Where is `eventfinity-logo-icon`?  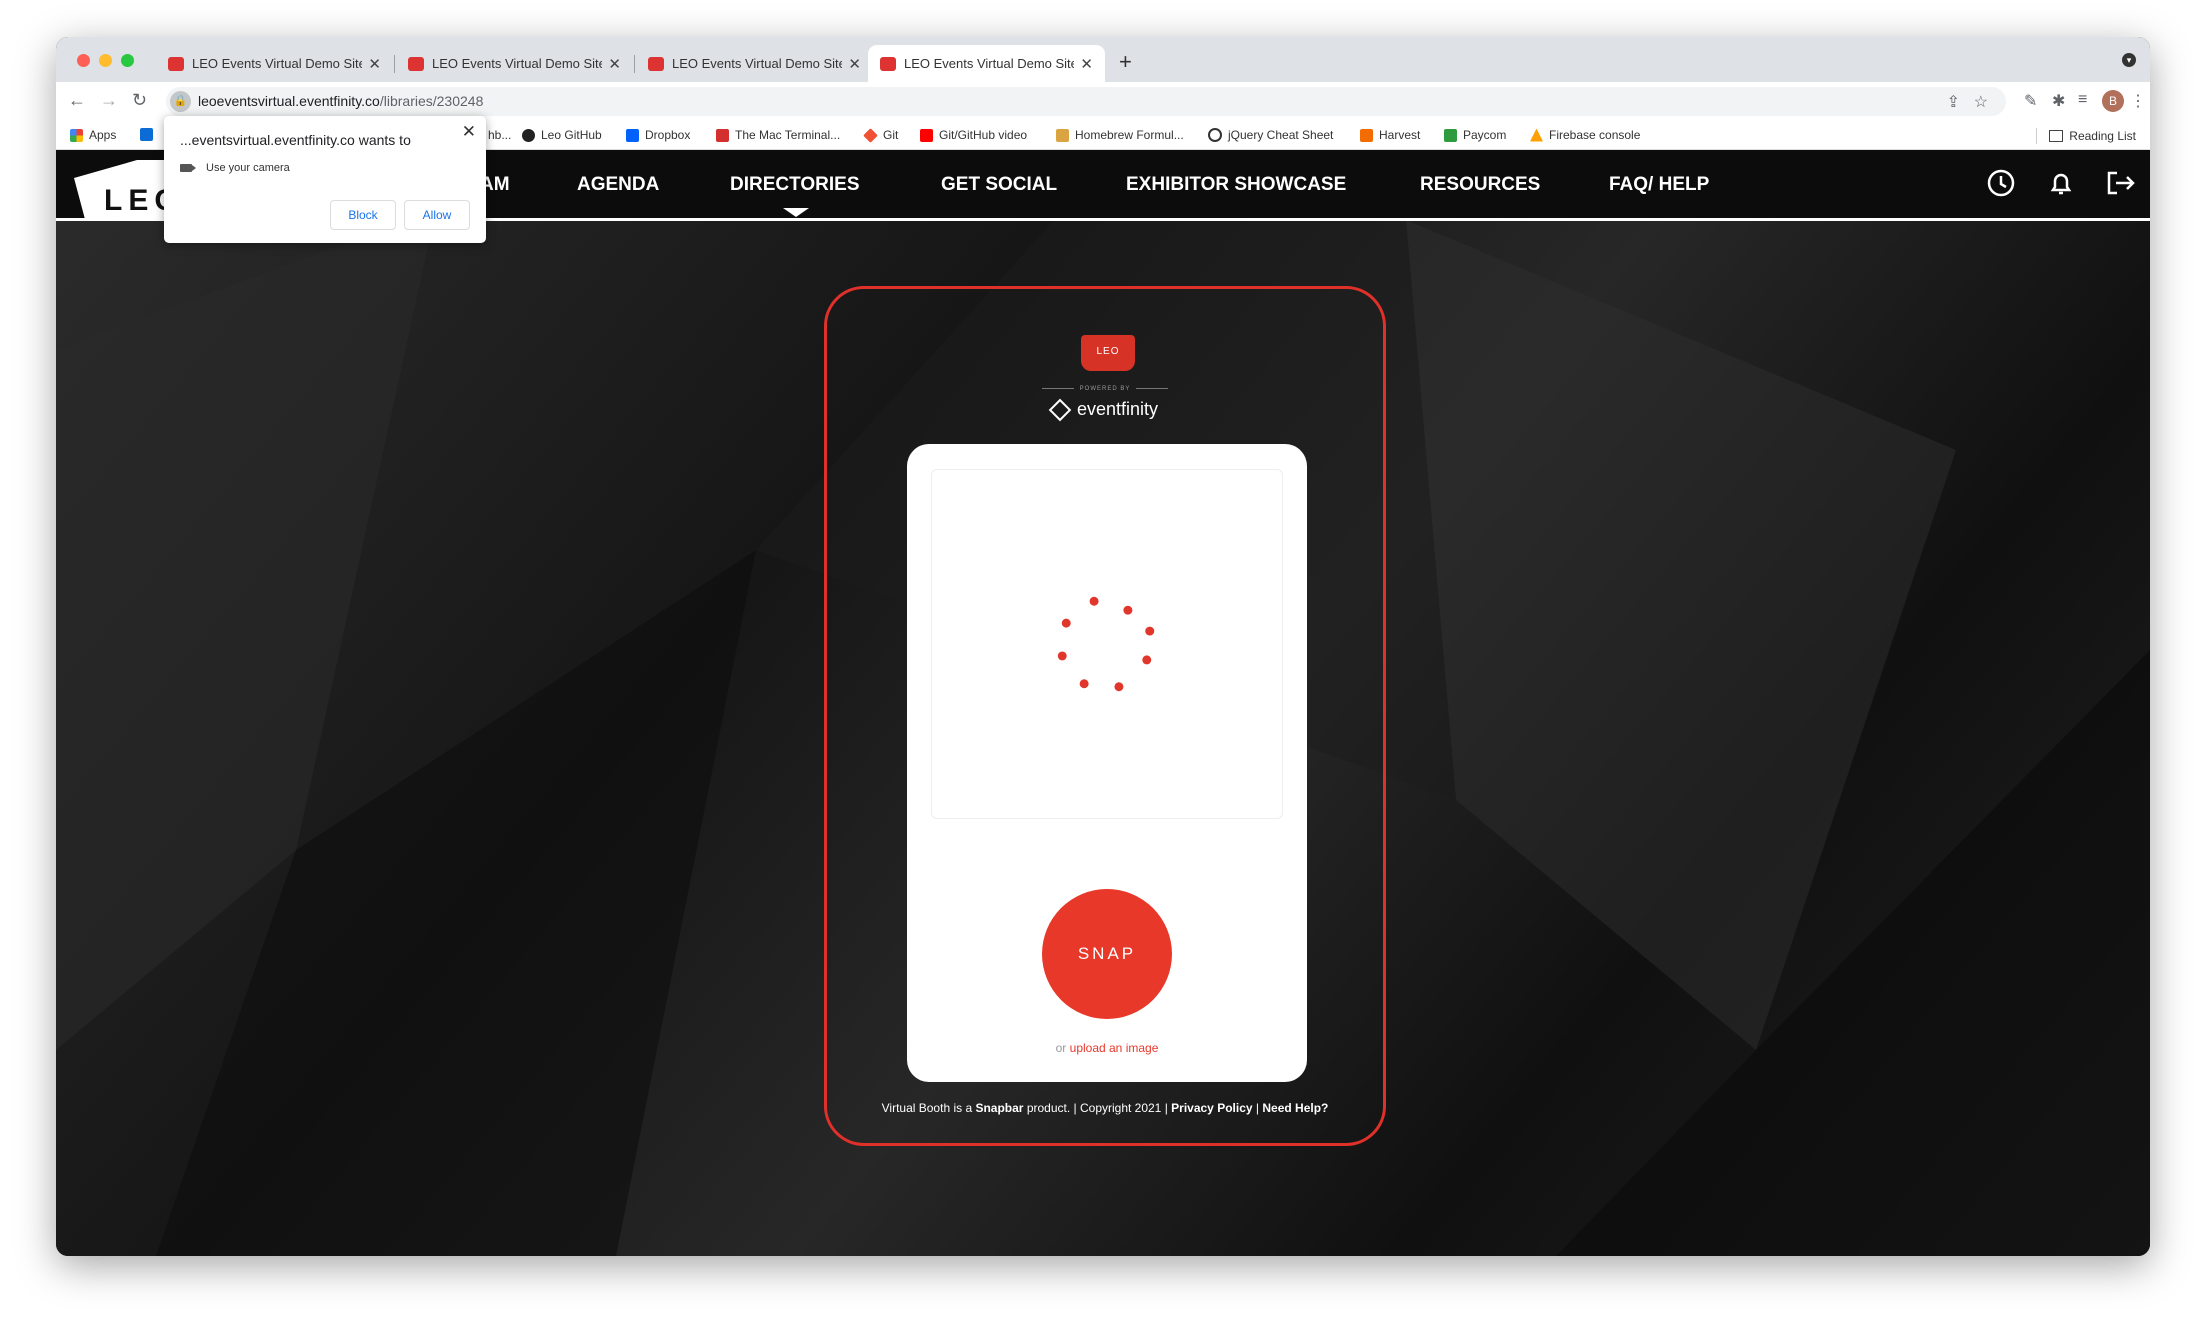 eventfinity-logo-icon is located at coordinates (1060, 410).